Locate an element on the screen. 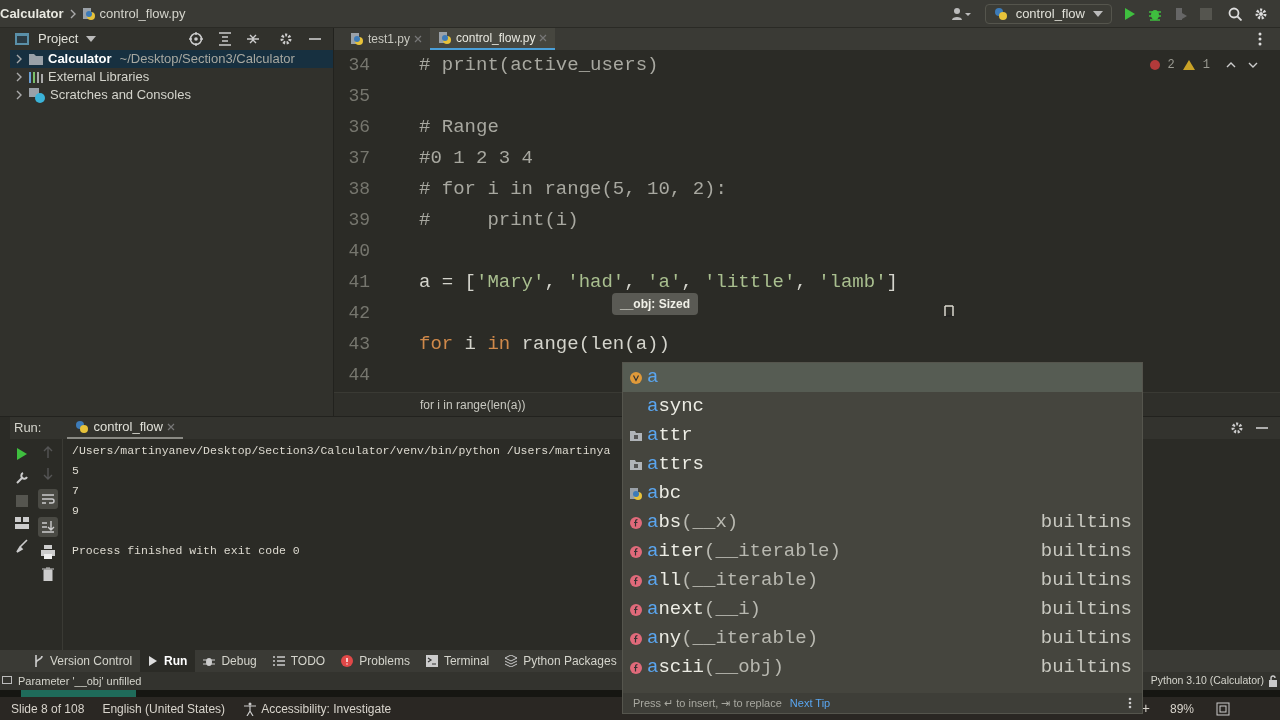  completion-item: async is located at coordinates (882, 406).